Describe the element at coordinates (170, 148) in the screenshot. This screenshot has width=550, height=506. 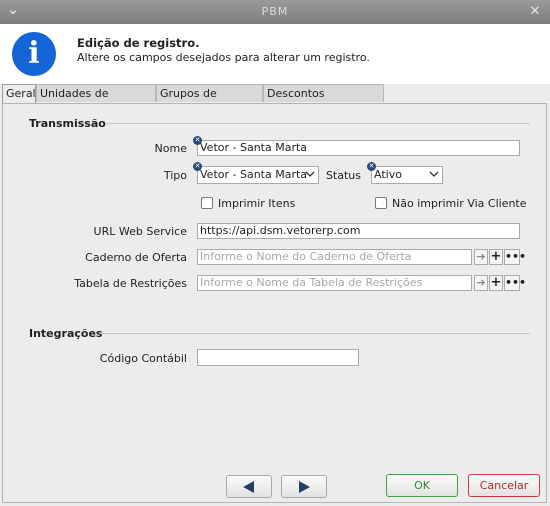
I see `nome-label: Nome` at that location.